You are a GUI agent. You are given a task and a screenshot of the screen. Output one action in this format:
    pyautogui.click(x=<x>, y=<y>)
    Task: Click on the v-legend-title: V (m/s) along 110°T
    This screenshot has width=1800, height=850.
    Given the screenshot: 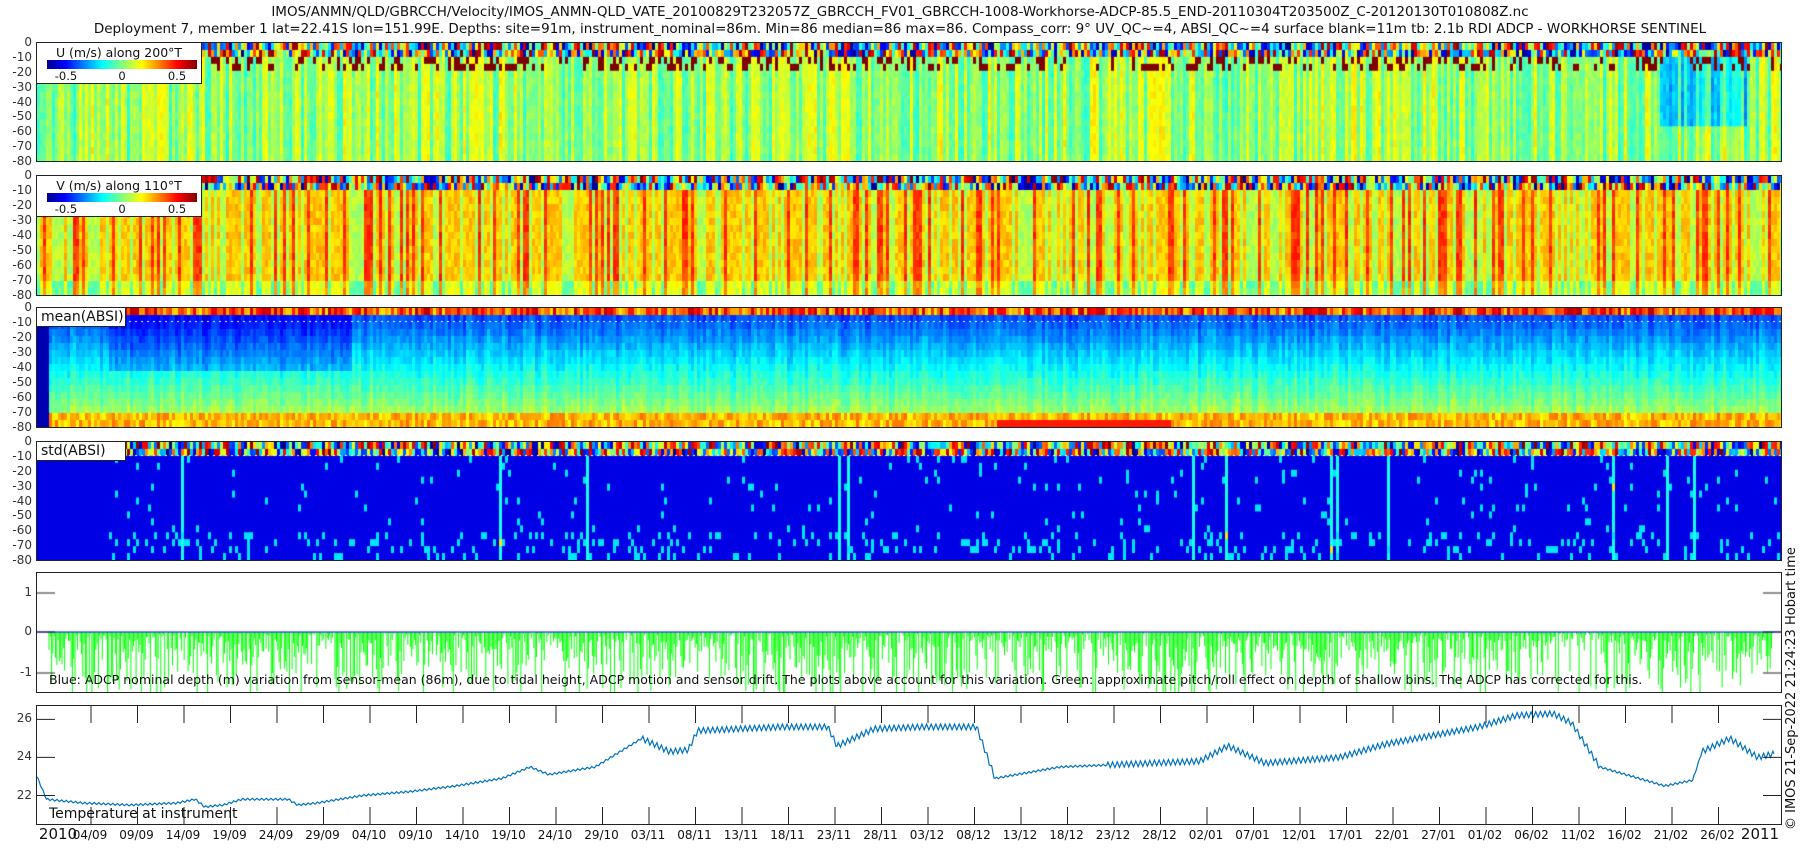 What is the action you would take?
    pyautogui.click(x=119, y=185)
    